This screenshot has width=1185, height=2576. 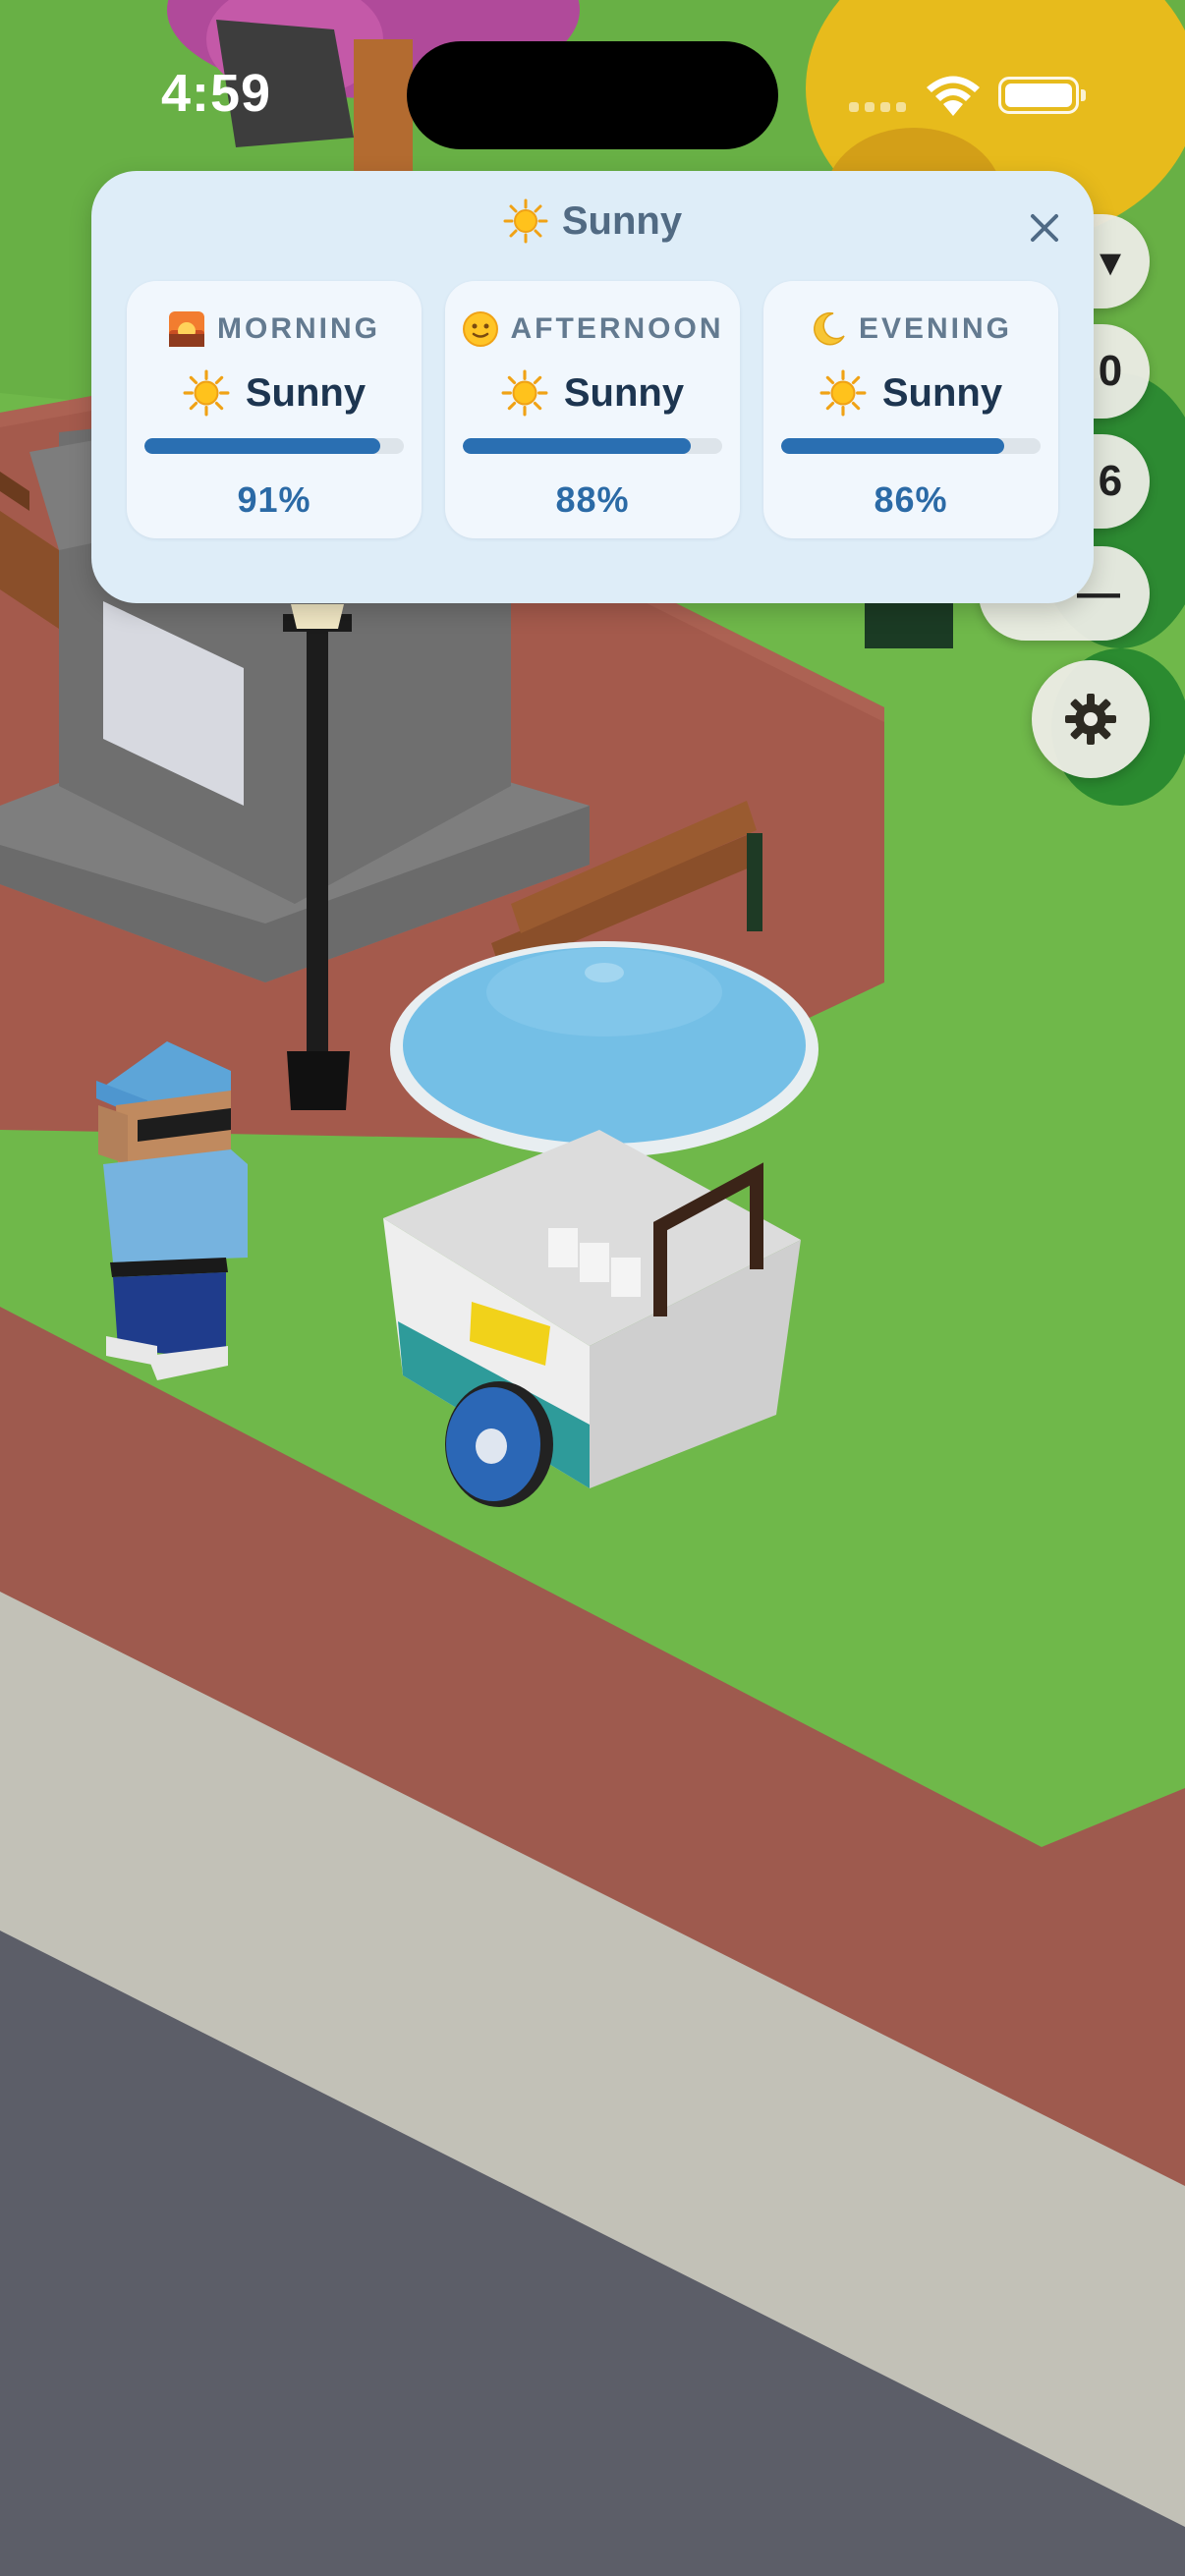 What do you see at coordinates (1042, 95) in the screenshot?
I see `battery-icon` at bounding box center [1042, 95].